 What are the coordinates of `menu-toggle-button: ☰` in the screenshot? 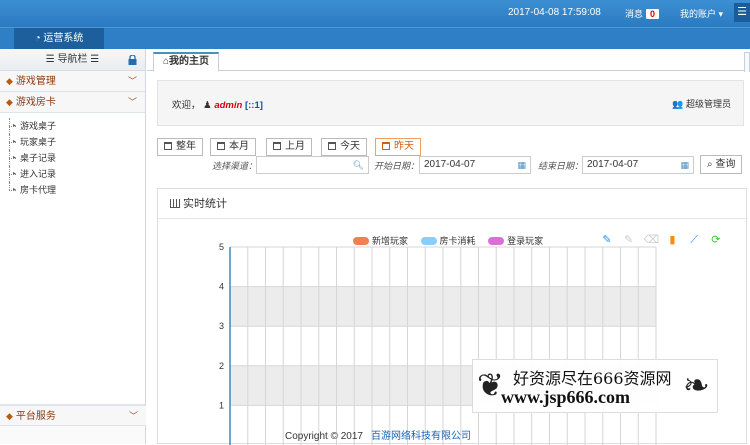 It's located at (742, 12).